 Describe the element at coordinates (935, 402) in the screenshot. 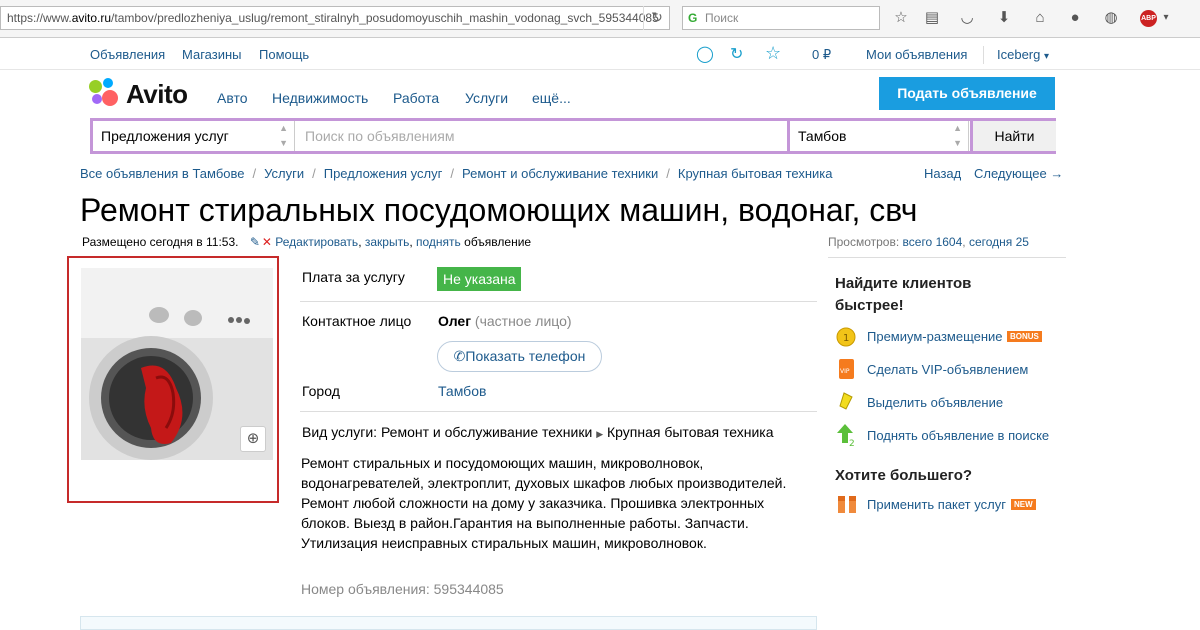

I see `highlight-link: Выделить объявление` at that location.